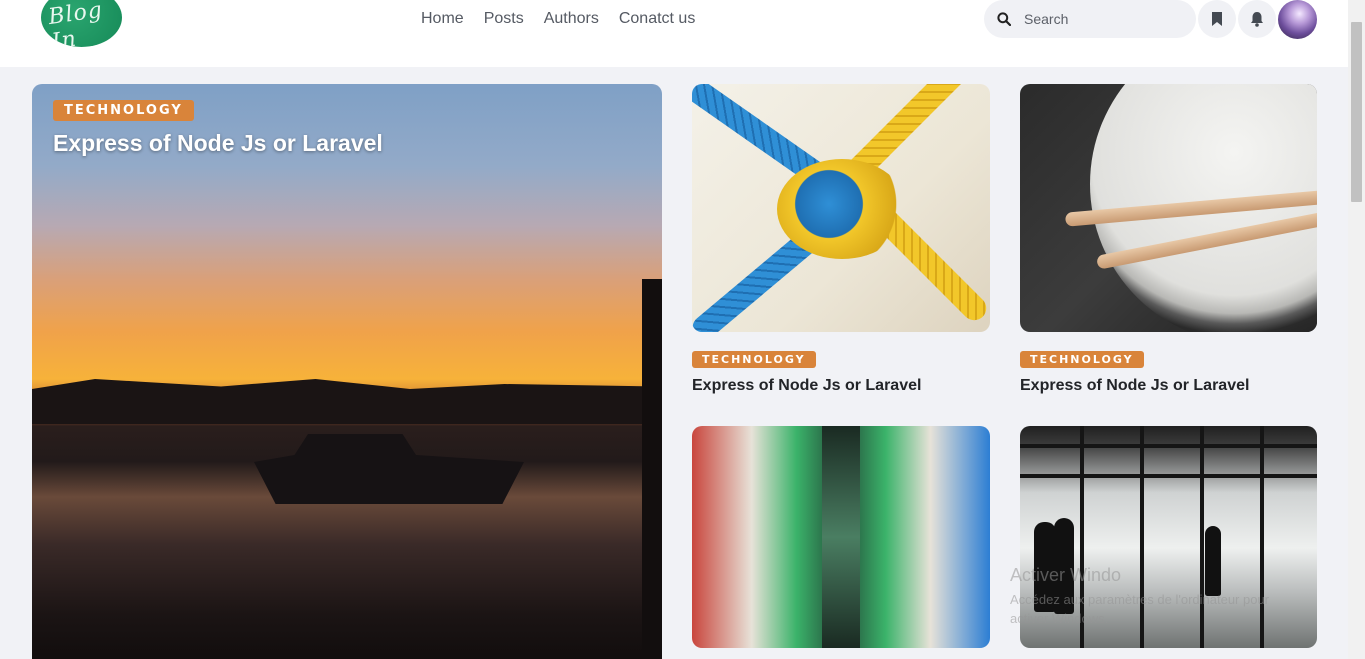 Image resolution: width=1365 pixels, height=659 pixels. I want to click on notifications-button, so click(1257, 19).